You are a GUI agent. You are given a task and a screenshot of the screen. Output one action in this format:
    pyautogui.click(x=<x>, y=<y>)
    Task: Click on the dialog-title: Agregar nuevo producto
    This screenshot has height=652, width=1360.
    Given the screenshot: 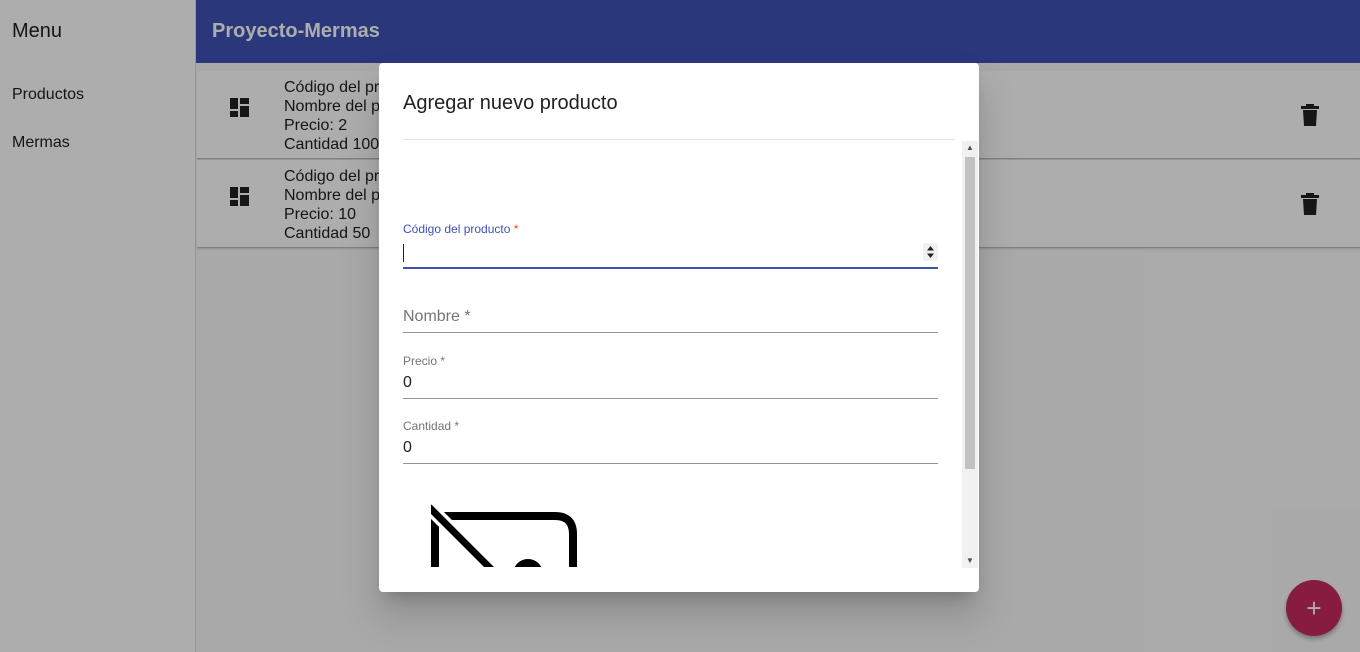 What is the action you would take?
    pyautogui.click(x=510, y=103)
    